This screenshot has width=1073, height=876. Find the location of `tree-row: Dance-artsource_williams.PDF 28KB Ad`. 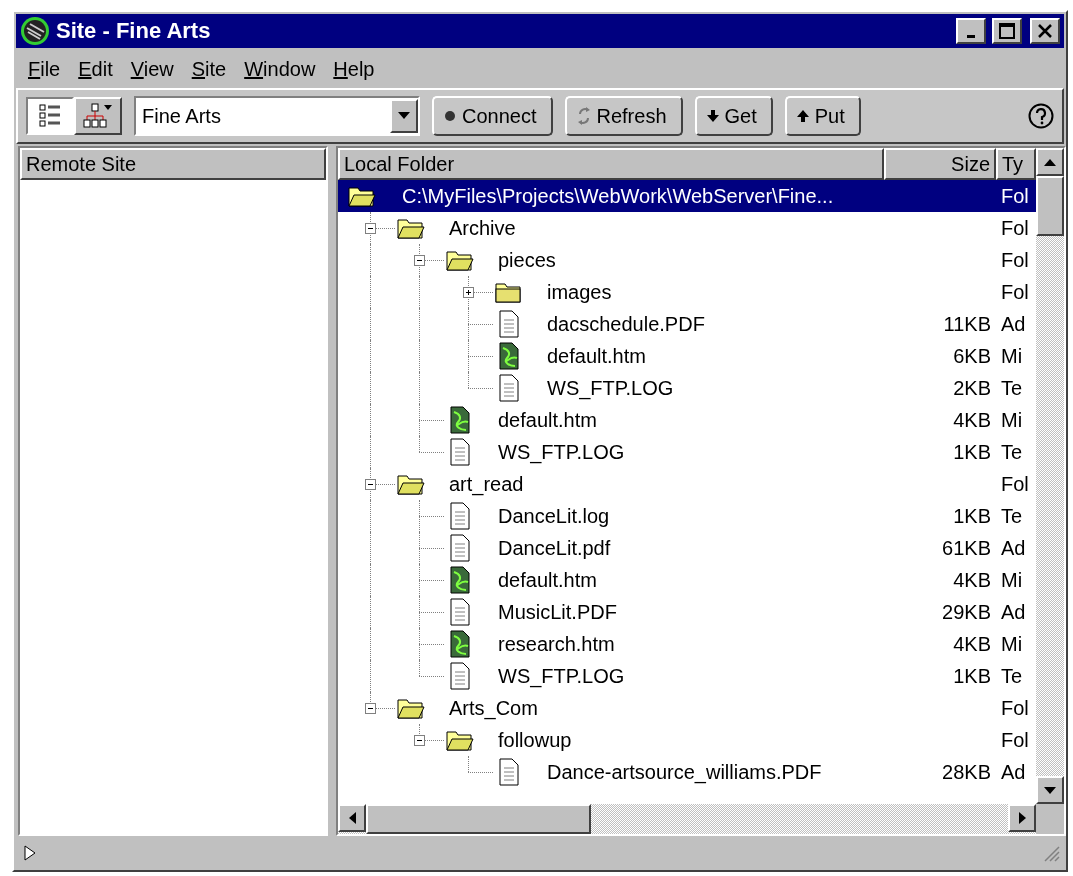

tree-row: Dance-artsource_williams.PDF 28KB Ad is located at coordinates (687, 772).